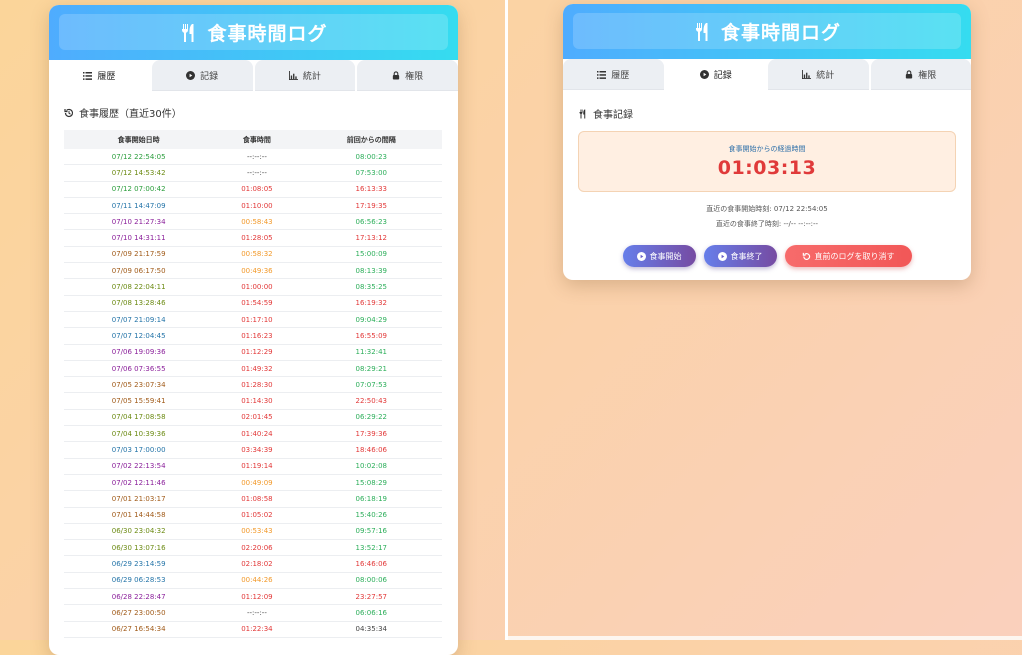 This screenshot has height=655, width=1022. I want to click on row-duration: 01:12:29, so click(257, 352).